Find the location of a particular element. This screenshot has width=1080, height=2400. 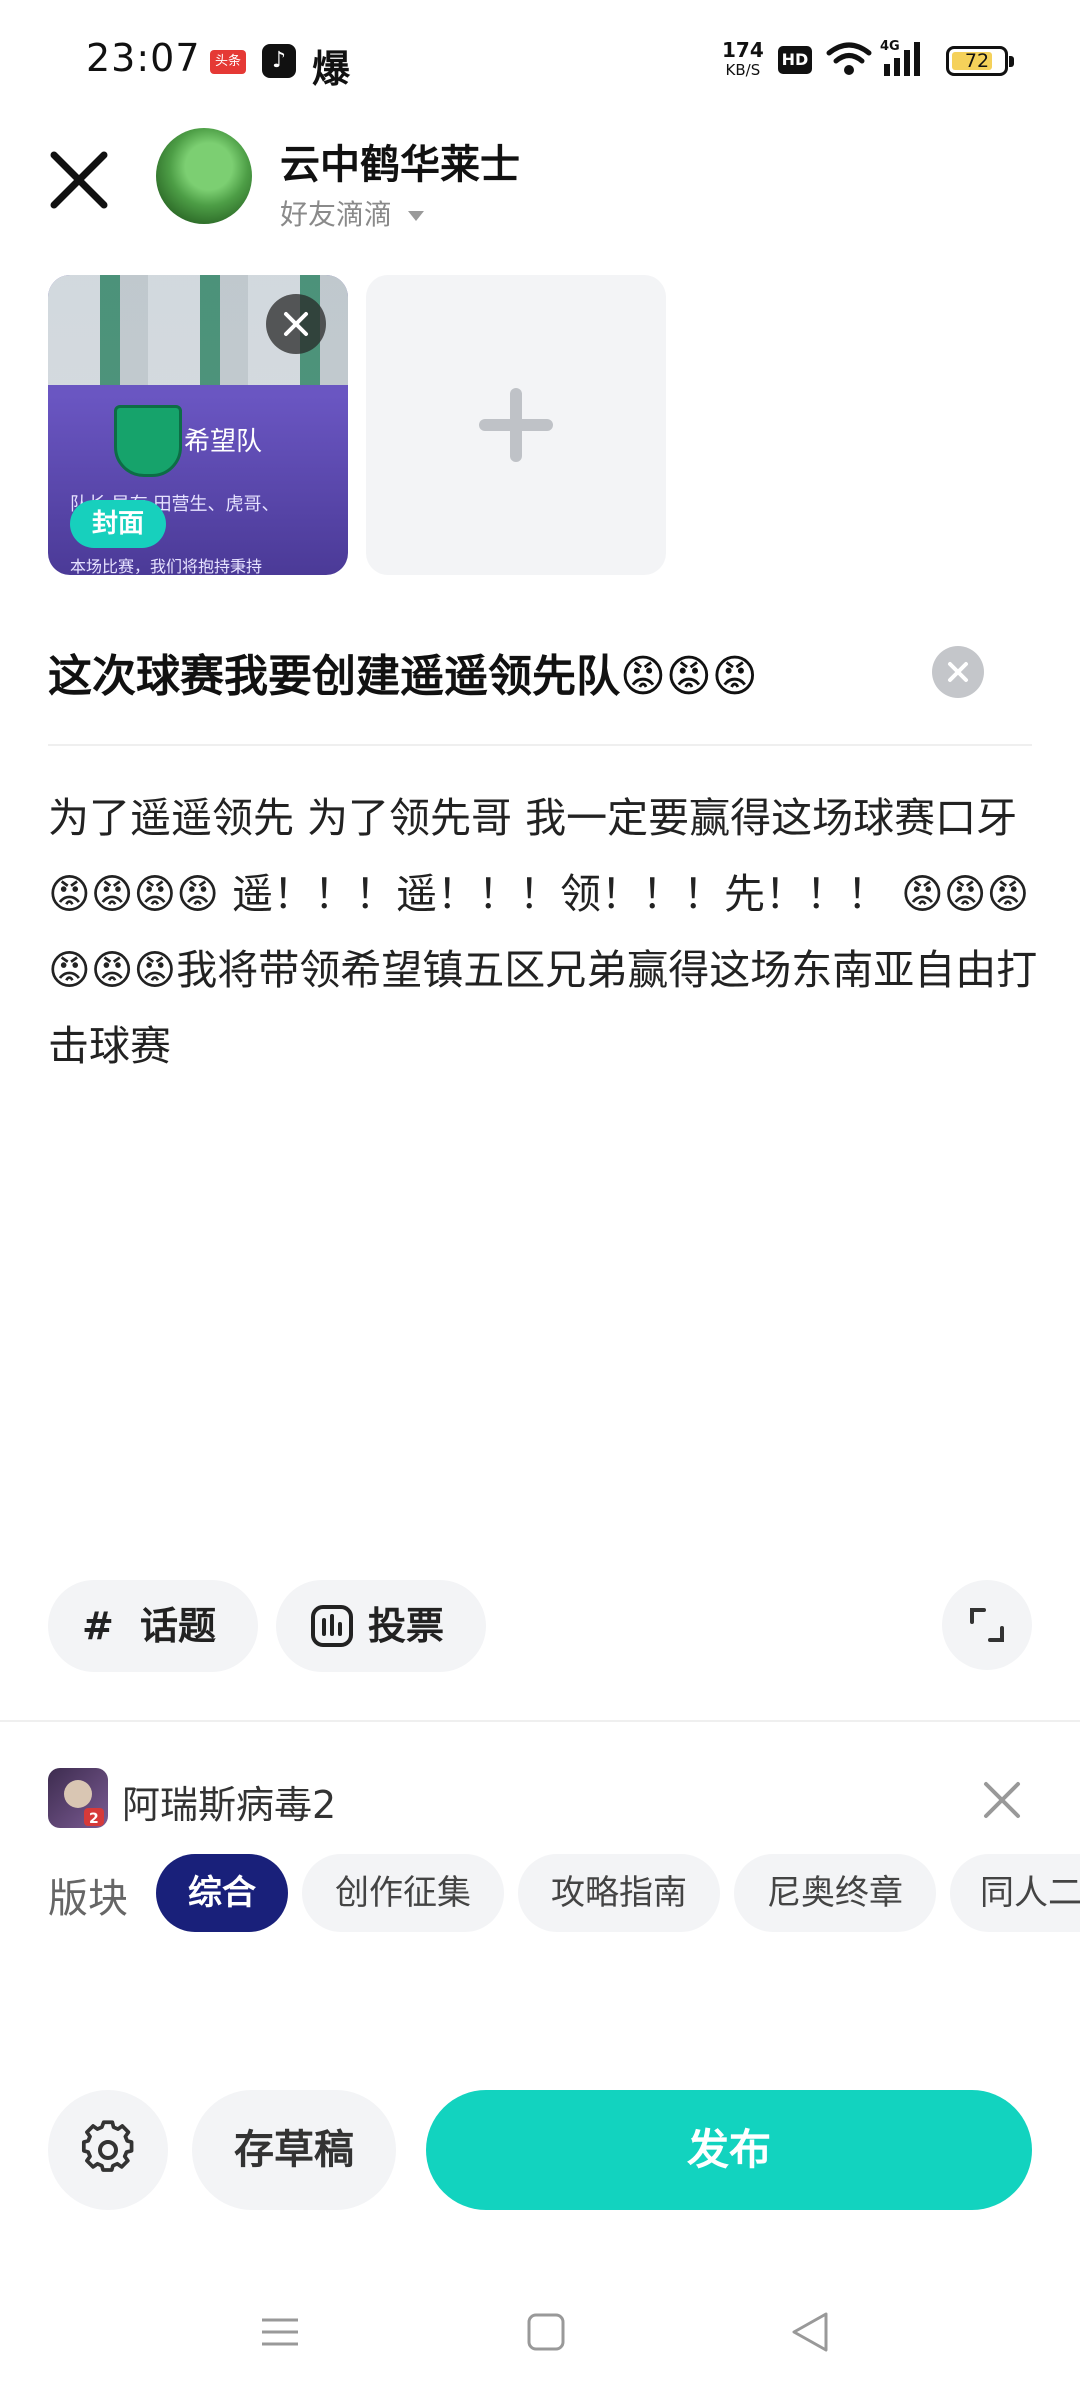

gear-icon is located at coordinates (107, 2146).